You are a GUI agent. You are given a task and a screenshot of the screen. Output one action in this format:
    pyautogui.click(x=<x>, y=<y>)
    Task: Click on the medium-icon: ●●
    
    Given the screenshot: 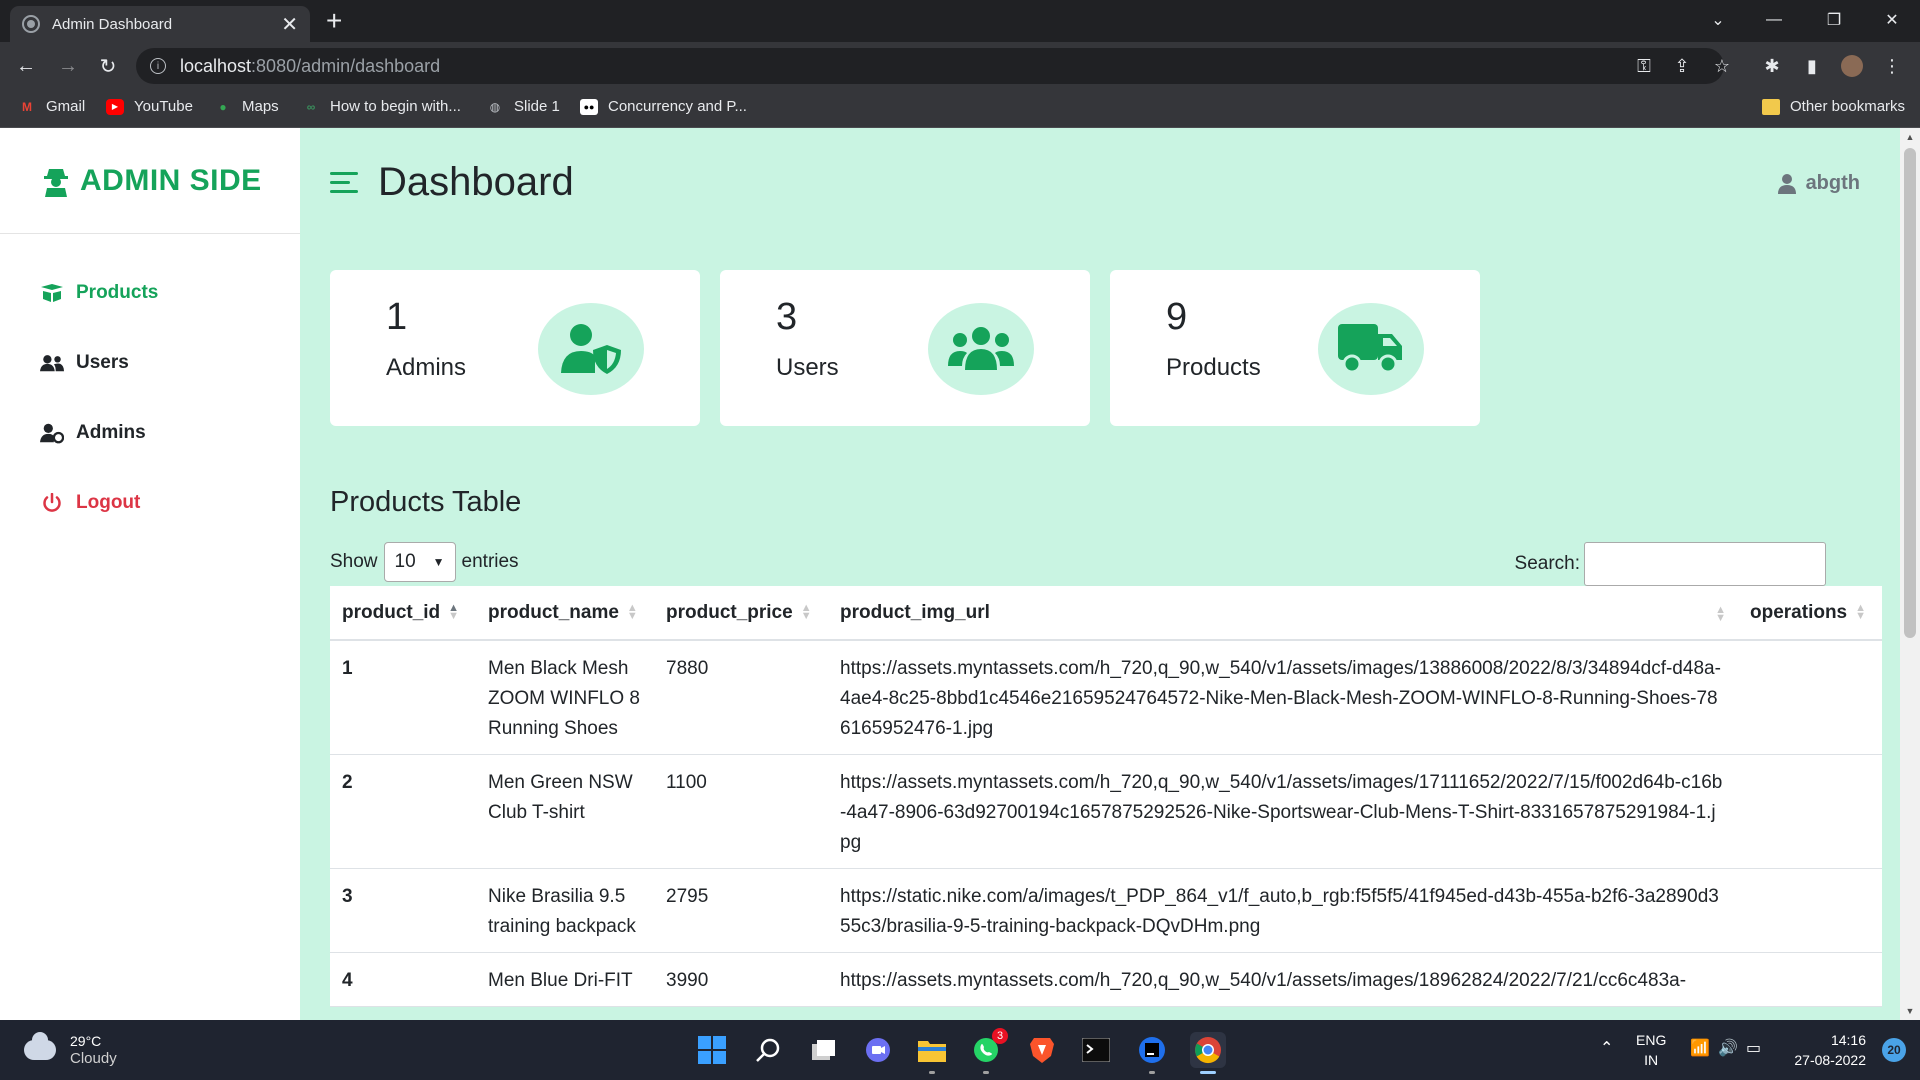 What is the action you would take?
    pyautogui.click(x=589, y=106)
    